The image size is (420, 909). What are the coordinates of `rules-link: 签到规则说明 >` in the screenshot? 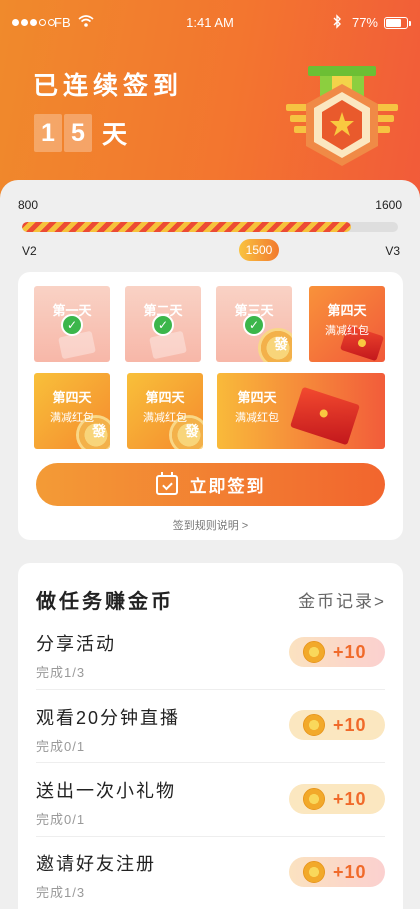 It's located at (210, 525).